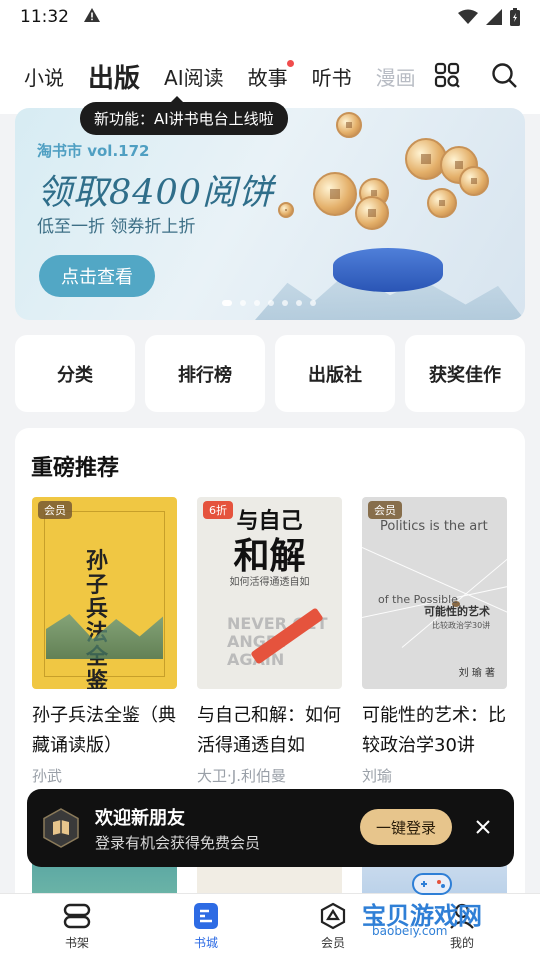 Image resolution: width=540 pixels, height=960 pixels. Describe the element at coordinates (388, 270) in the screenshot. I see `banner-pot-illustration` at that location.